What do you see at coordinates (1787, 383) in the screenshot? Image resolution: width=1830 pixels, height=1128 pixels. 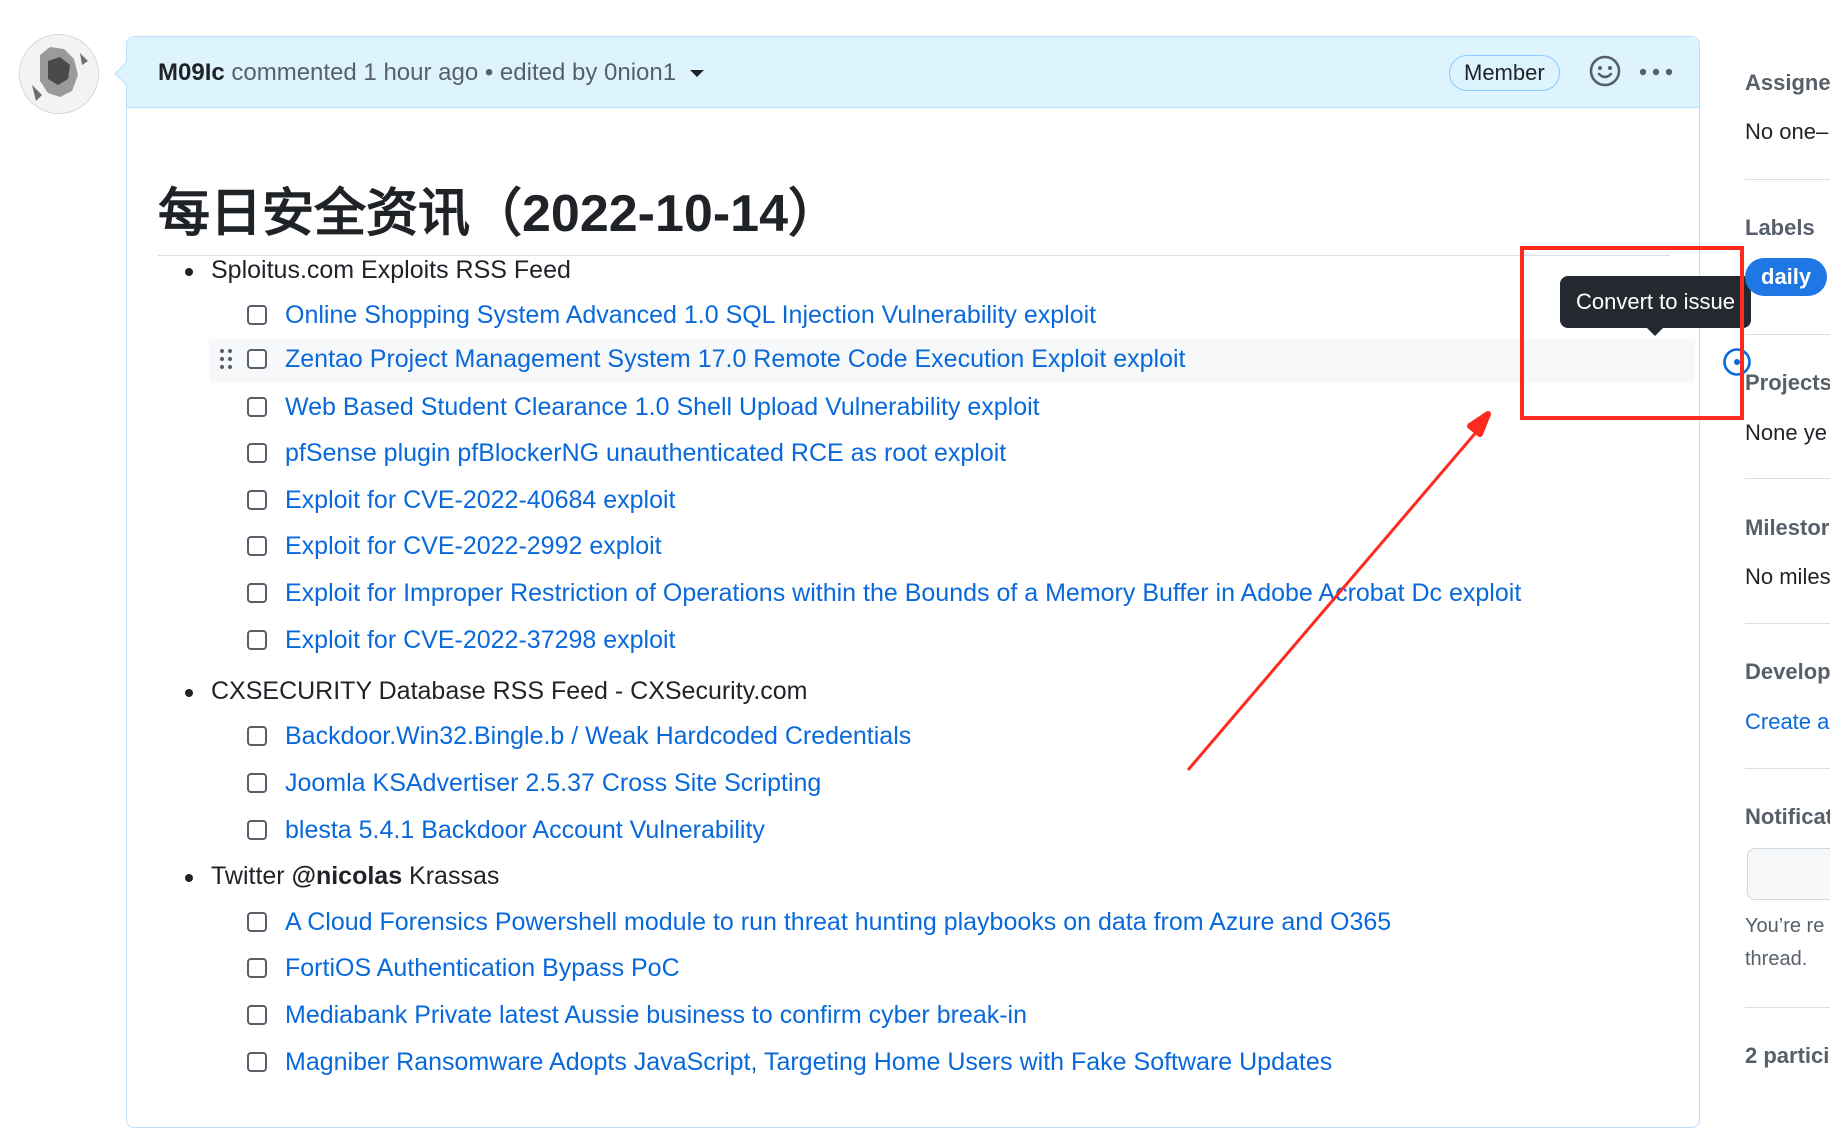 I see `projects-heading: Projects` at bounding box center [1787, 383].